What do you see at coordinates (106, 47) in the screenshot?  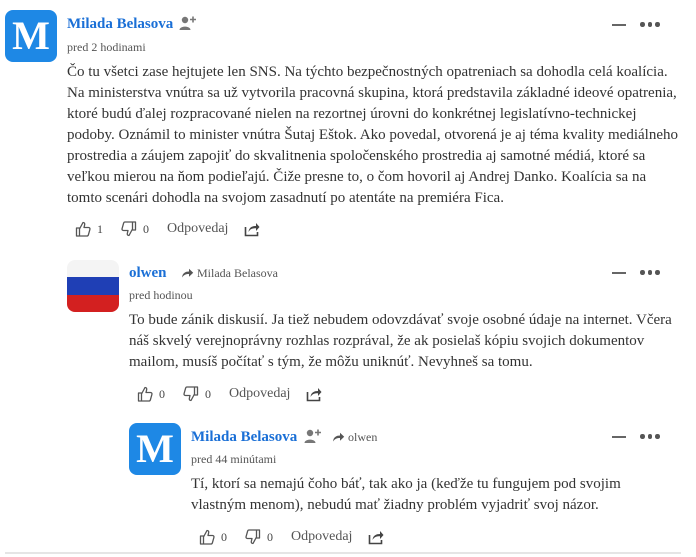 I see `comment-timestamp: pred 2 hodinami` at bounding box center [106, 47].